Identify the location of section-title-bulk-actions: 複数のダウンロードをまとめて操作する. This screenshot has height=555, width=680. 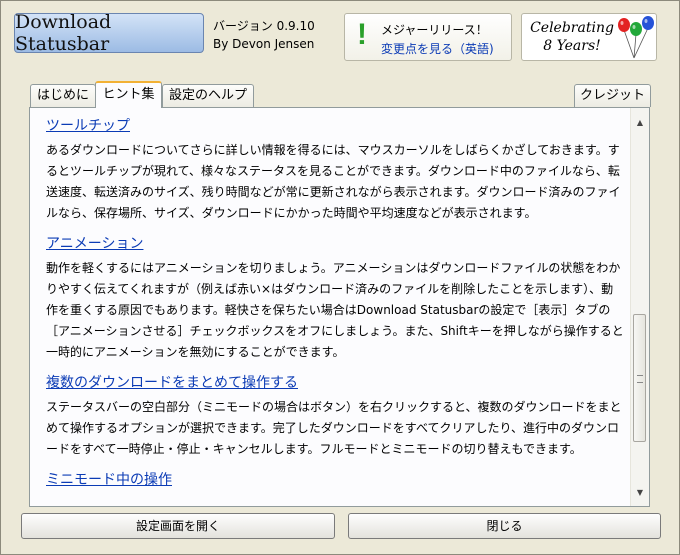
(337, 383).